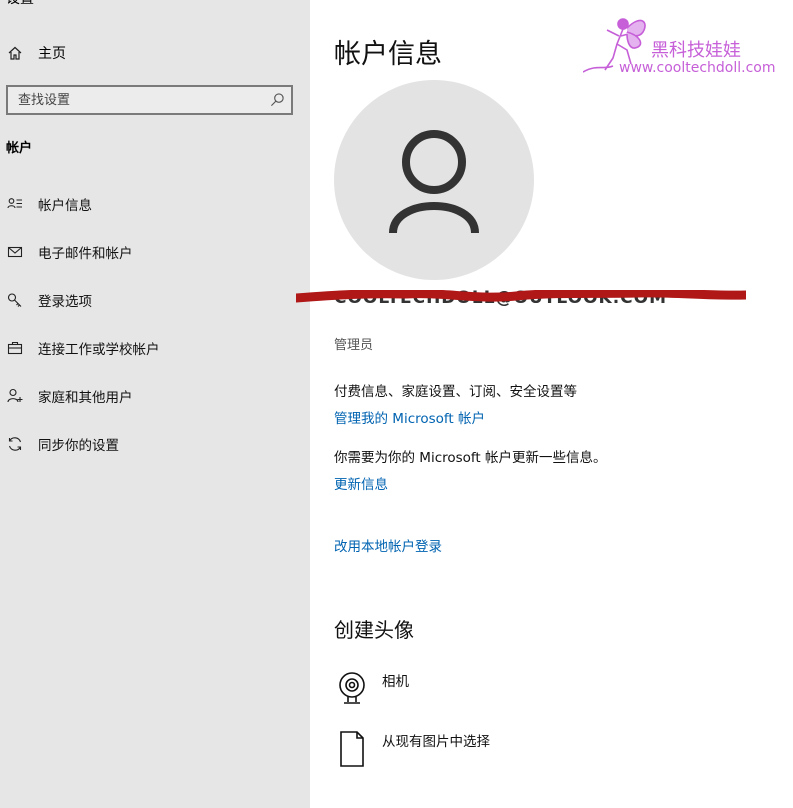 The width and height of the screenshot is (793, 808). I want to click on sidebar-item-account-info: 帐户信息, so click(154, 204).